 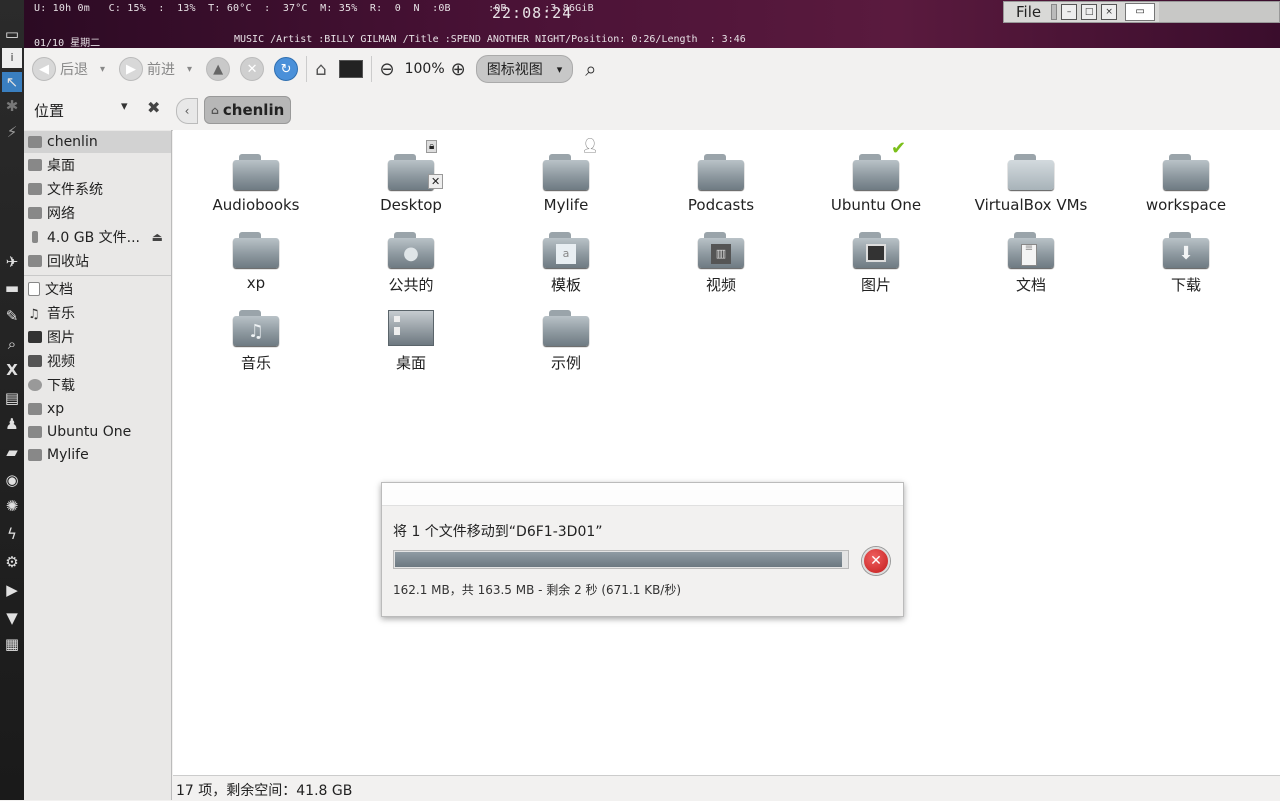 I want to click on info-icon: i, so click(x=12, y=58).